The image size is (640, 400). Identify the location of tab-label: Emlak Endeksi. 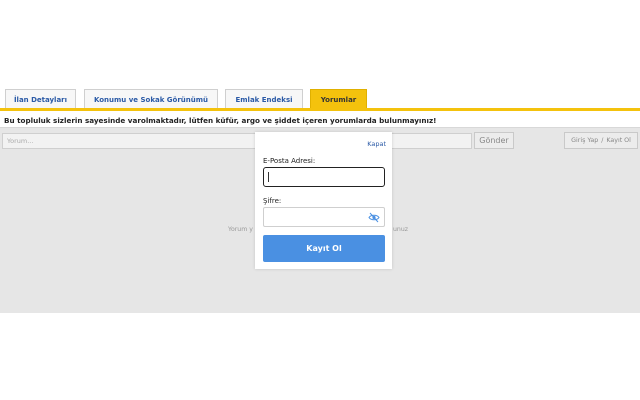
(264, 100).